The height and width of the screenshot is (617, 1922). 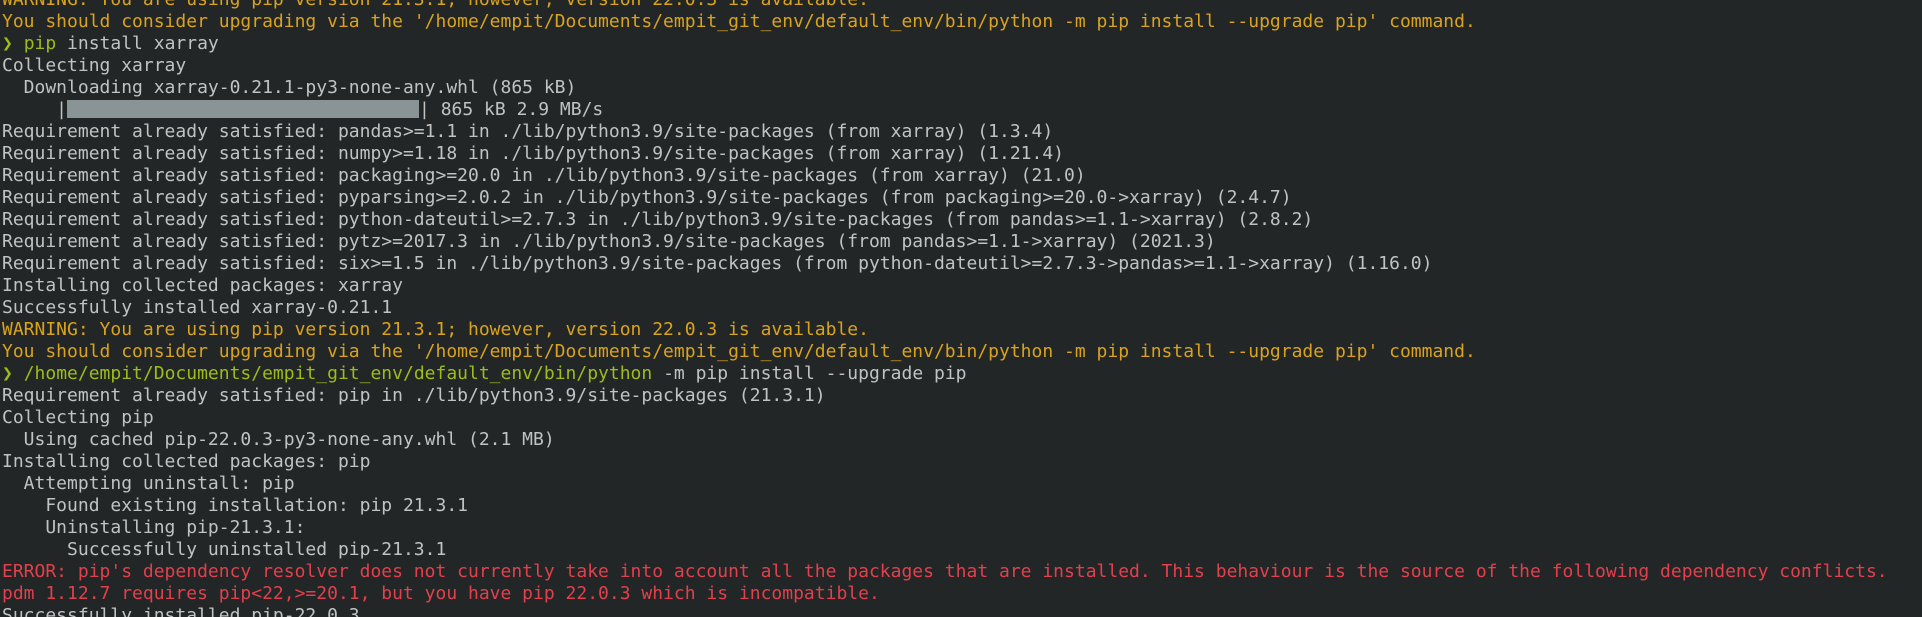 I want to click on command-args: install xarray, so click(x=137, y=43).